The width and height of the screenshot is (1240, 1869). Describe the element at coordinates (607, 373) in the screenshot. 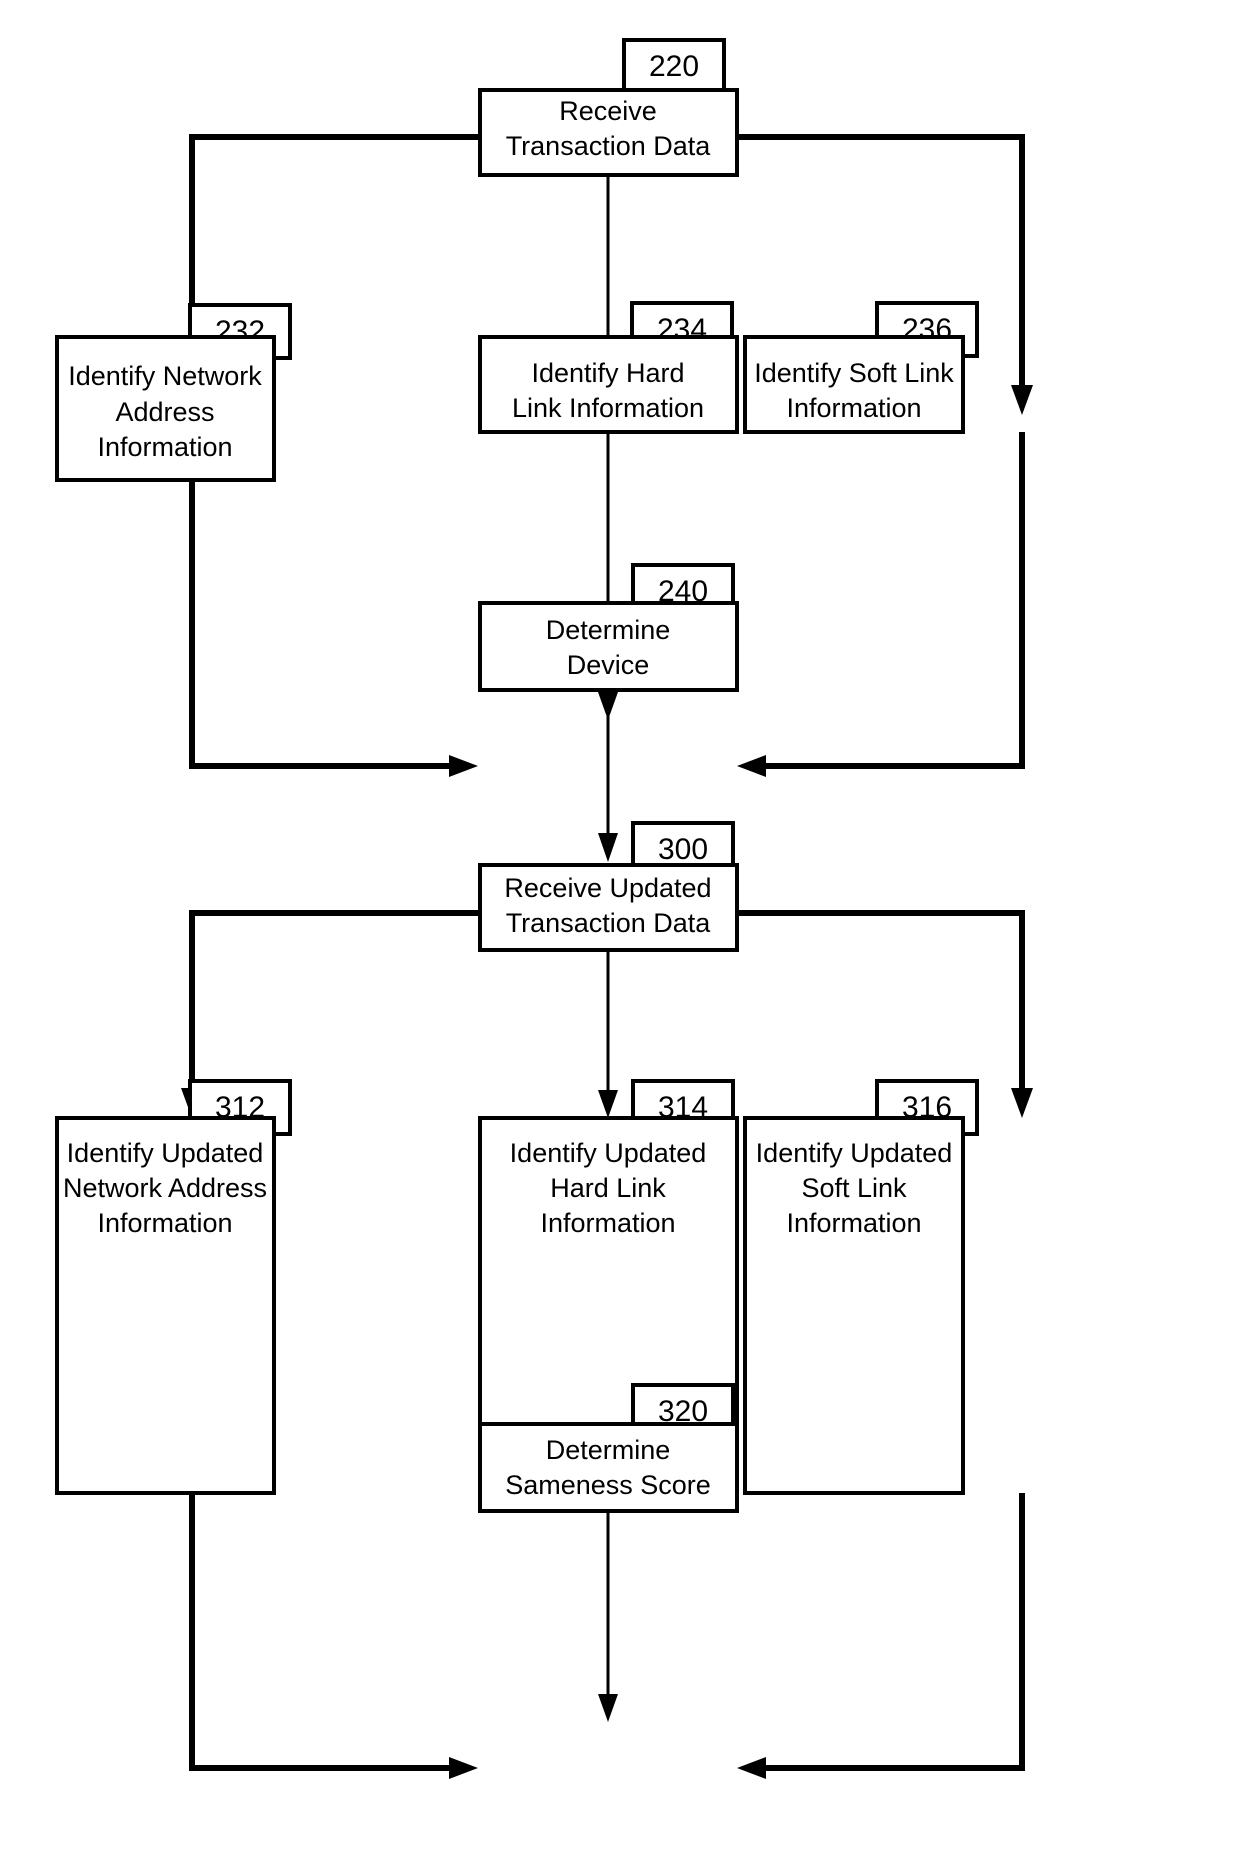

I see `node-234-line1: Identify Hard` at that location.